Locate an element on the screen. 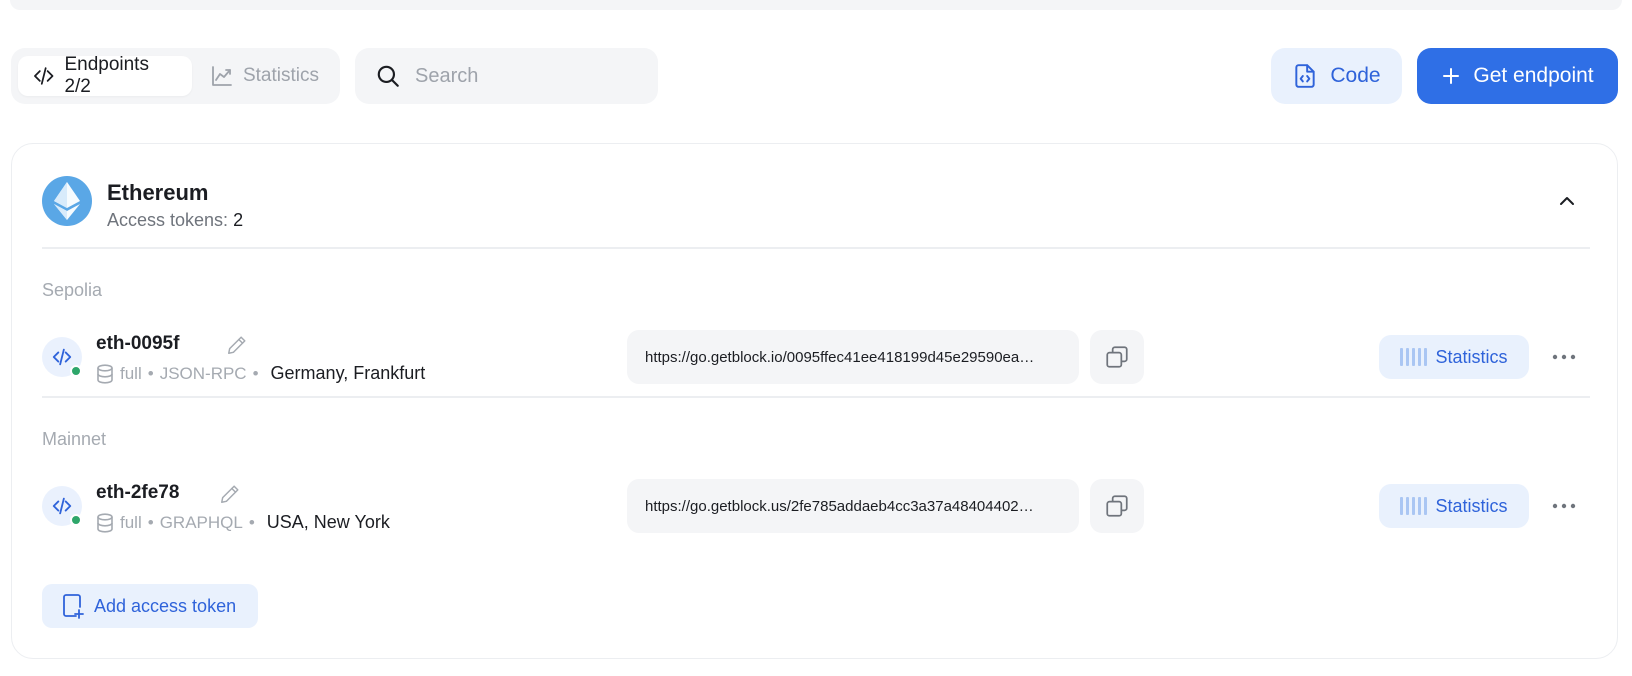  get-endpoint-button: Get endpoint is located at coordinates (1517, 76).